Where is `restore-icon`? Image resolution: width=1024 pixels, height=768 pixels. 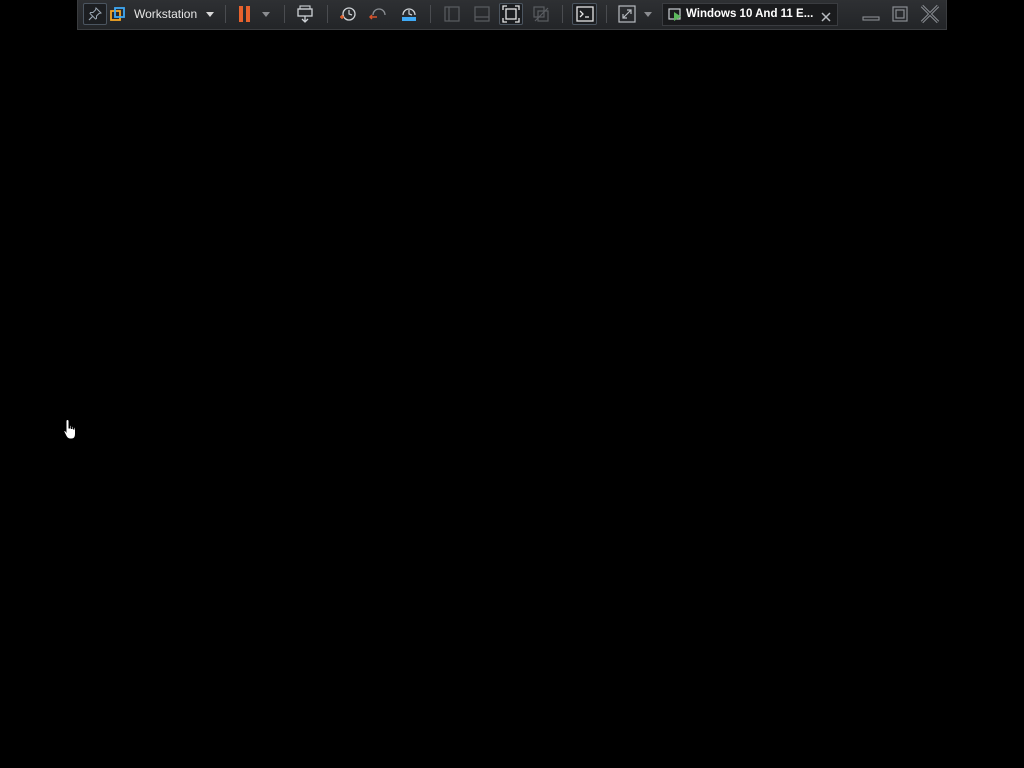
restore-icon is located at coordinates (900, 14).